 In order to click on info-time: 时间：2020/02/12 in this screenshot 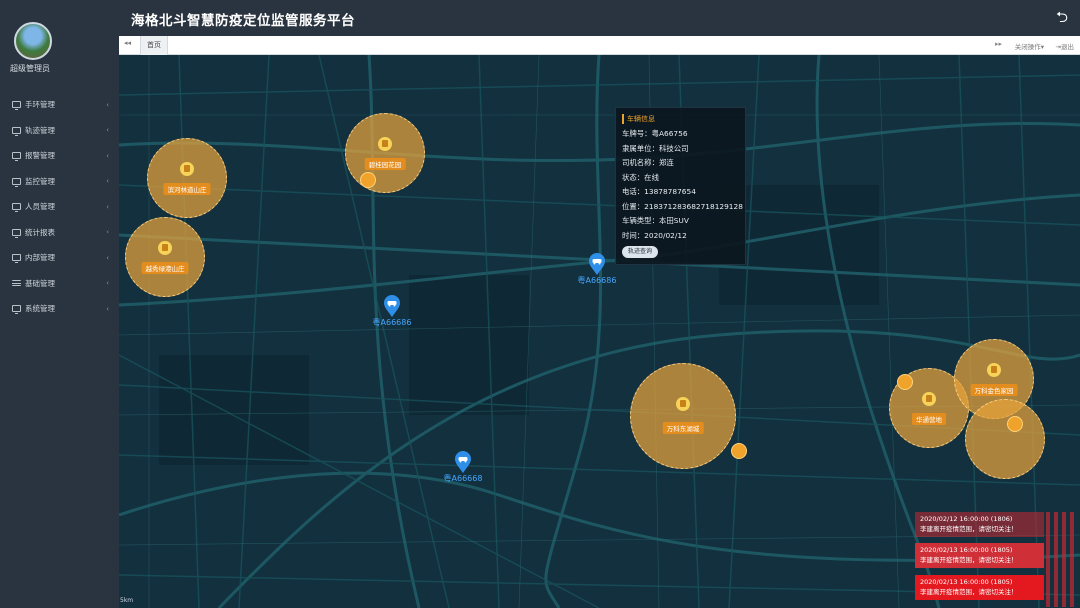, I will do `click(654, 235)`.